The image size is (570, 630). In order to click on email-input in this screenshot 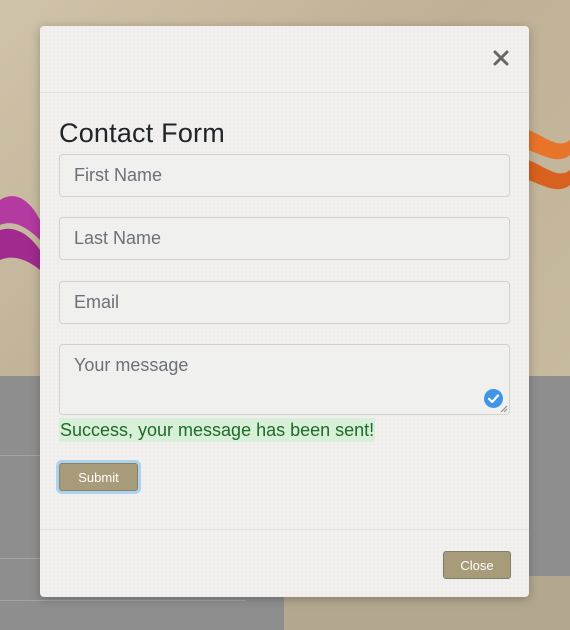, I will do `click(284, 302)`.